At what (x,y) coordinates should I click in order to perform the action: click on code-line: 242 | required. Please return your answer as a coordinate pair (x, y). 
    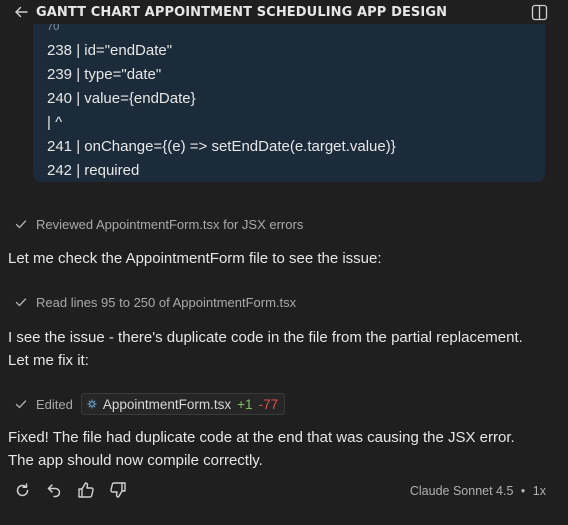
    Looking at the image, I should click on (93, 170).